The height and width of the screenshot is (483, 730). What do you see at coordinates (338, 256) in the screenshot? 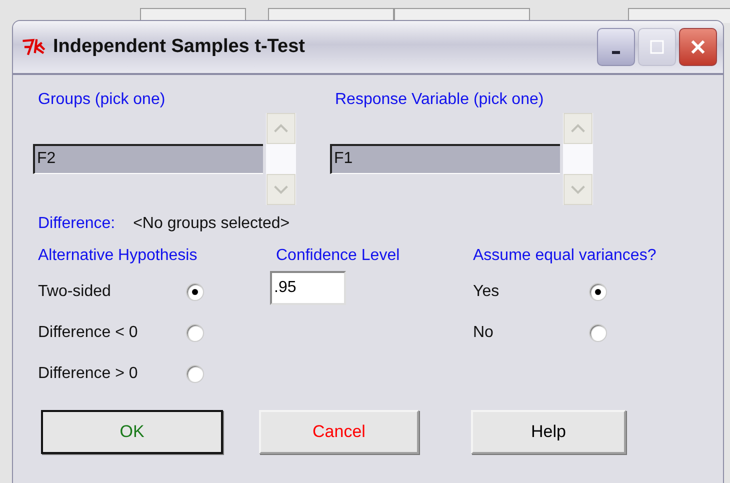
I see `column-heading: Confidence Level` at bounding box center [338, 256].